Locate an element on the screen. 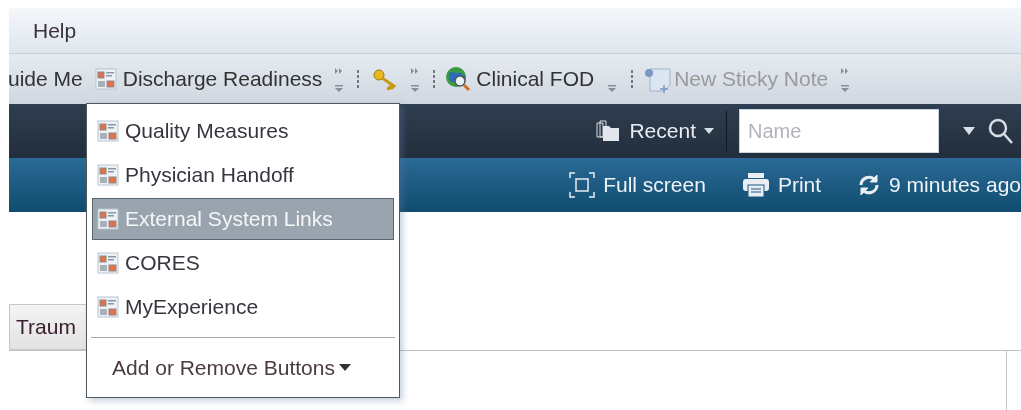 This screenshot has height=410, width=1021. sticky-note-icon is located at coordinates (657, 79).